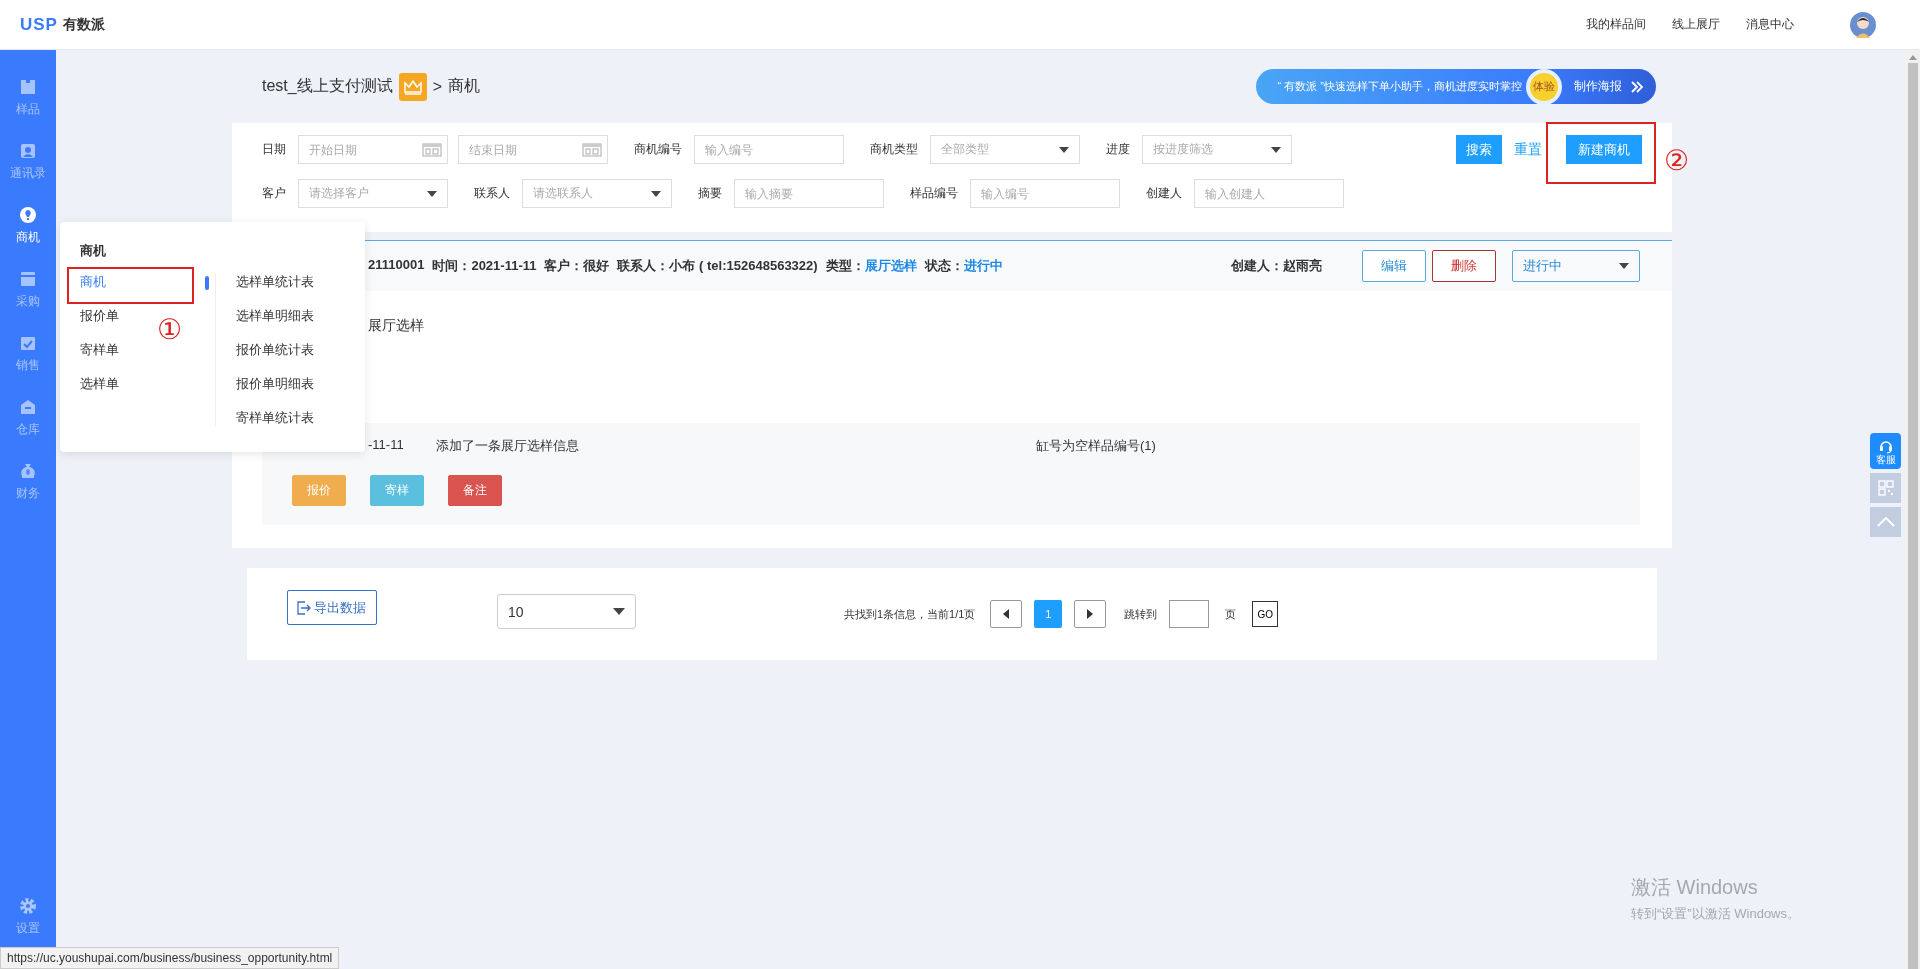 Image resolution: width=1920 pixels, height=969 pixels. What do you see at coordinates (1096, 446) in the screenshot?
I see `log-note: 缸号为空样品编号(1)` at bounding box center [1096, 446].